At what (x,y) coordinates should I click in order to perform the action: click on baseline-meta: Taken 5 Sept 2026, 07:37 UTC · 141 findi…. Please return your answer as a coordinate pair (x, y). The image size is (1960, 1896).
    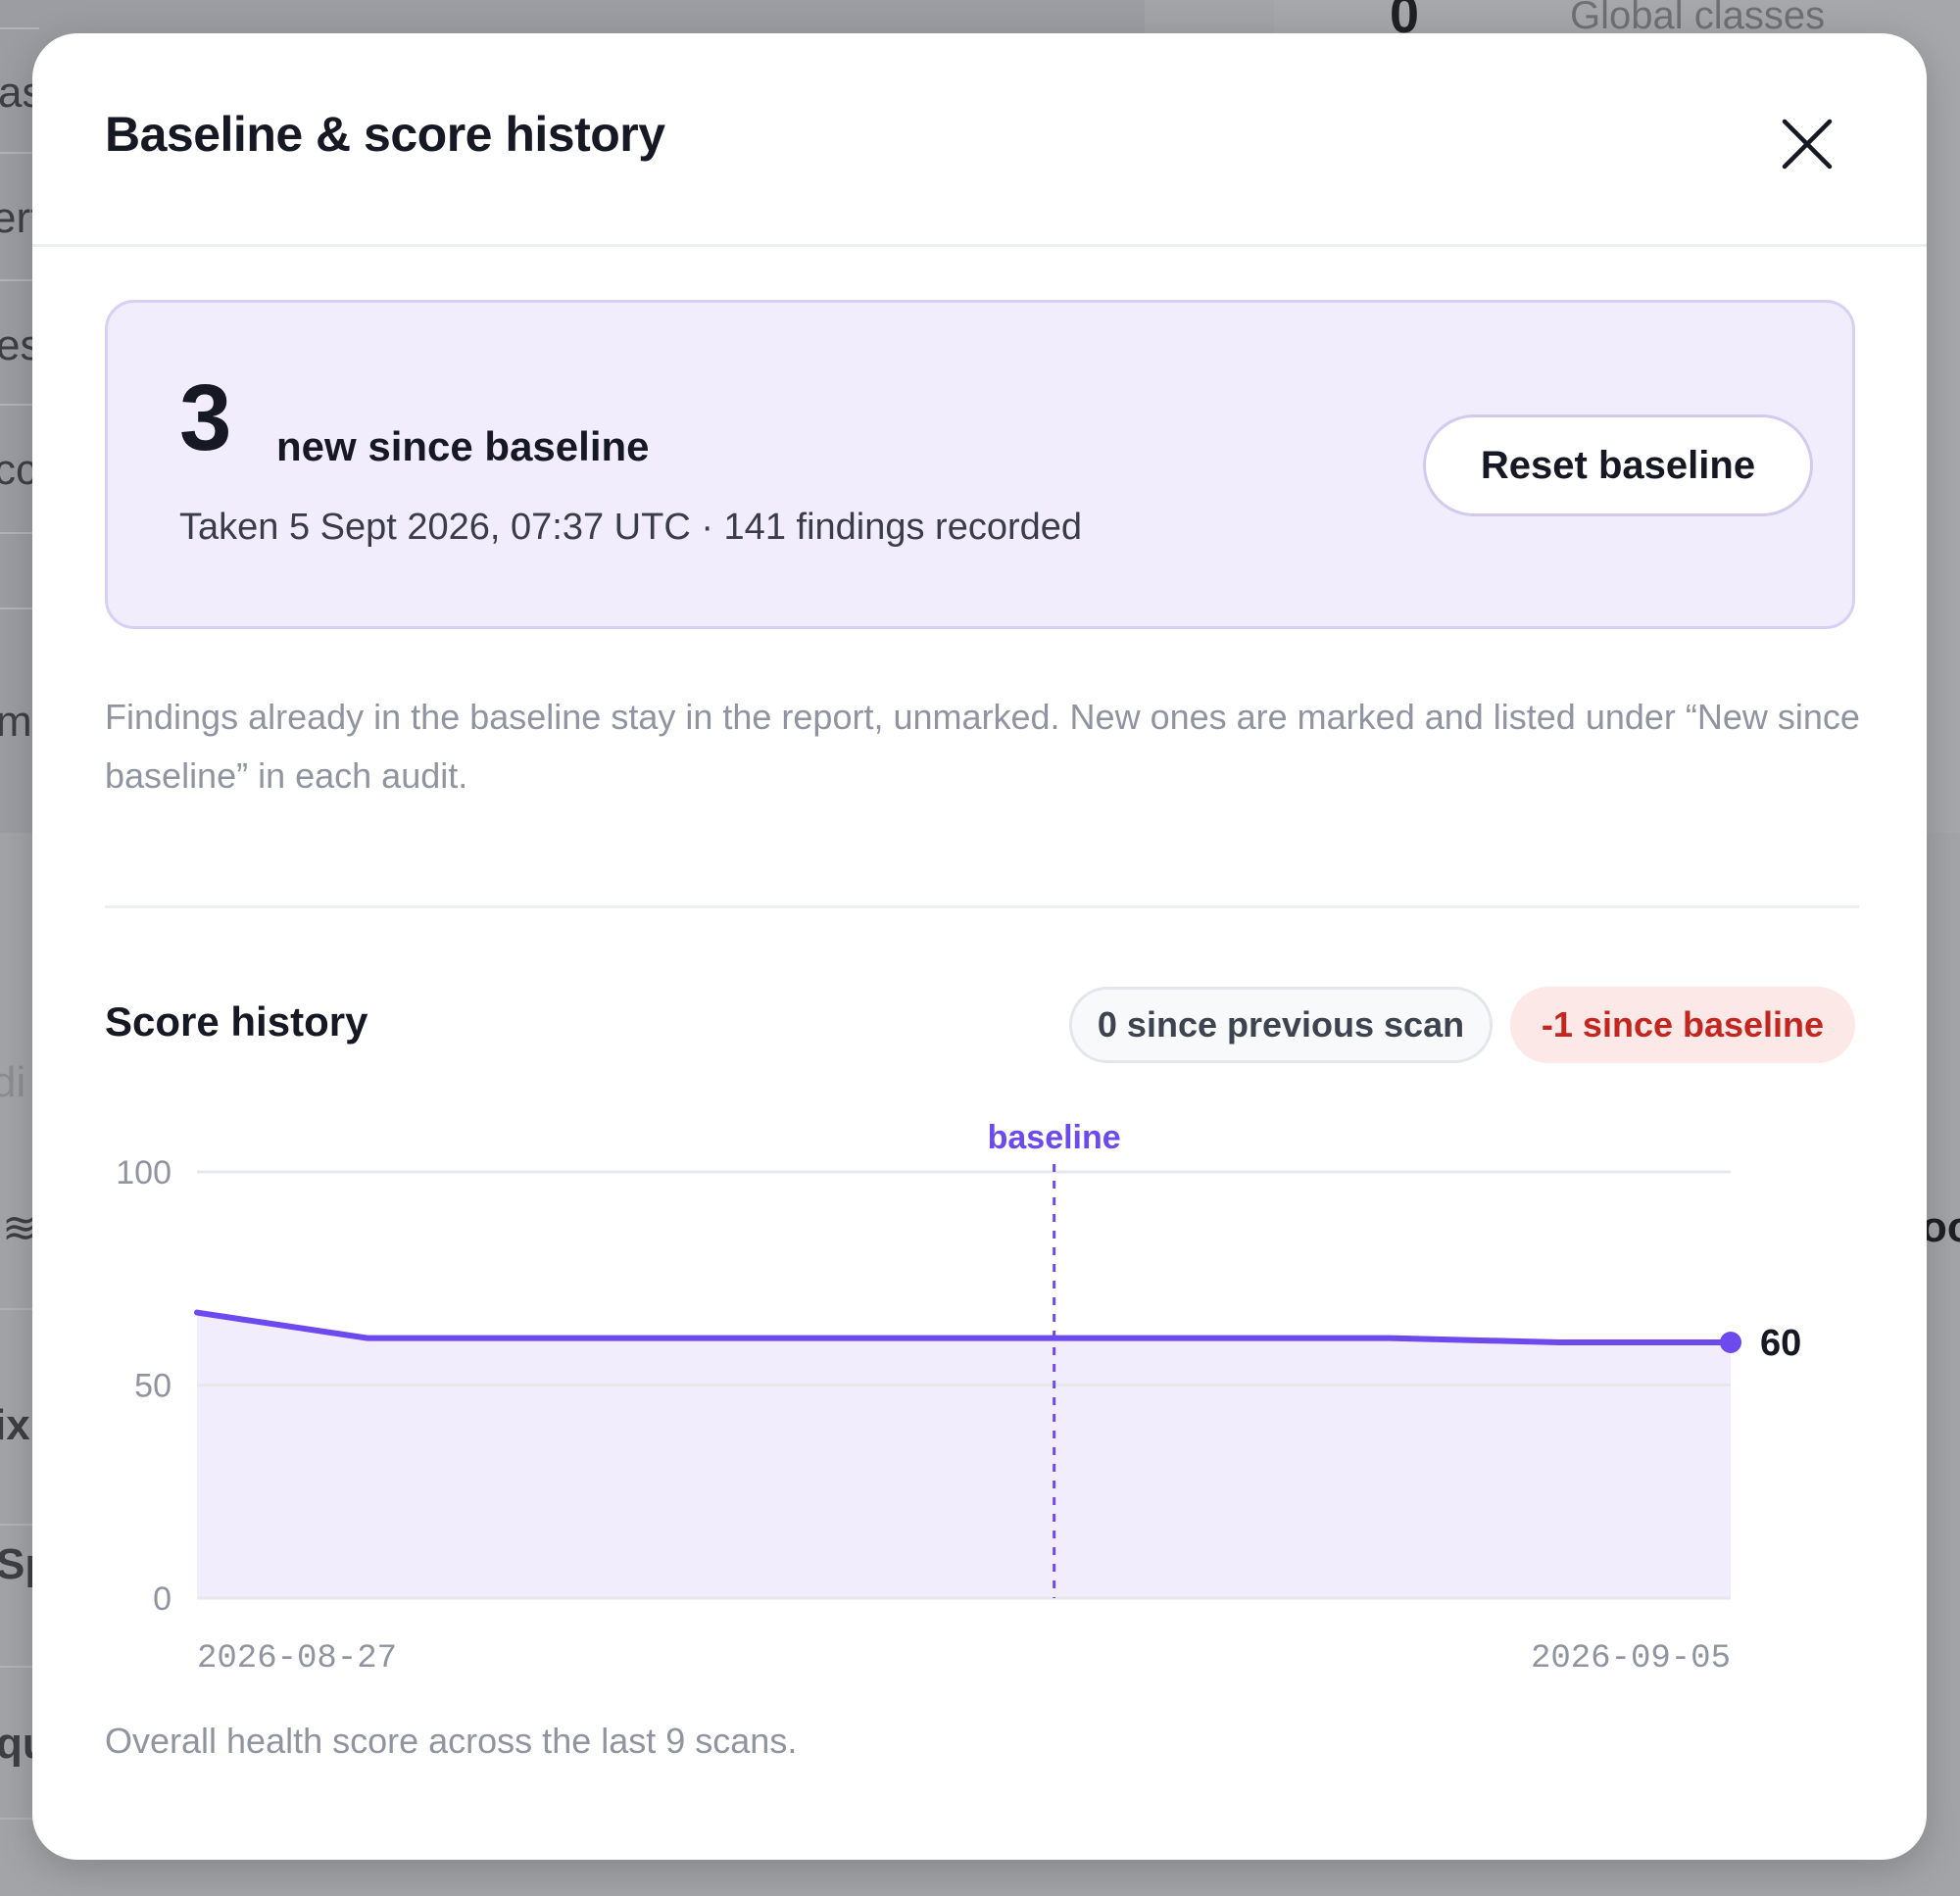
    Looking at the image, I should click on (631, 527).